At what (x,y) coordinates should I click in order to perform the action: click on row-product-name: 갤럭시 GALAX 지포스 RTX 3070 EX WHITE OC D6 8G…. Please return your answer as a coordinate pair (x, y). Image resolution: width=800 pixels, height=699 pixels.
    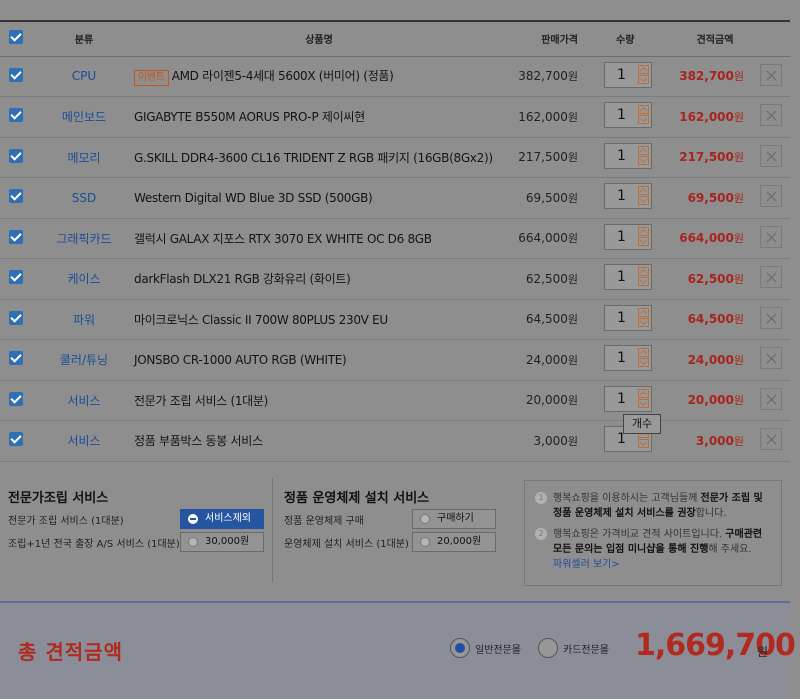
    Looking at the image, I should click on (283, 239).